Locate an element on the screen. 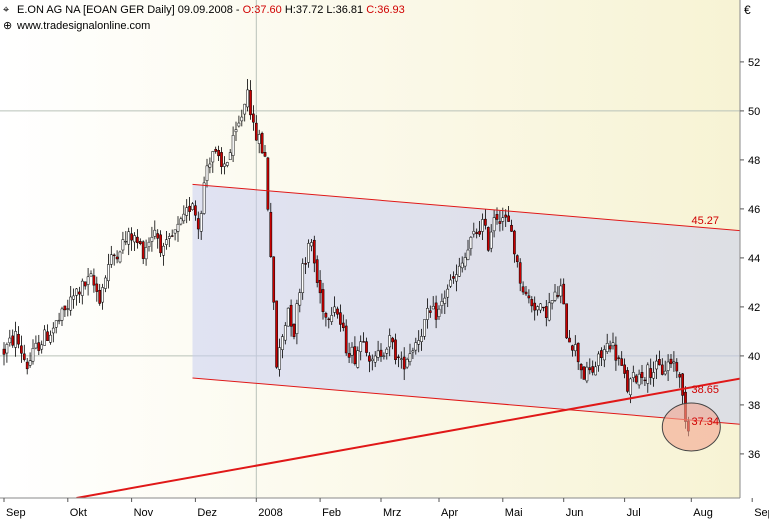  source-label: www.tradesignalonline.com is located at coordinates (83, 26).